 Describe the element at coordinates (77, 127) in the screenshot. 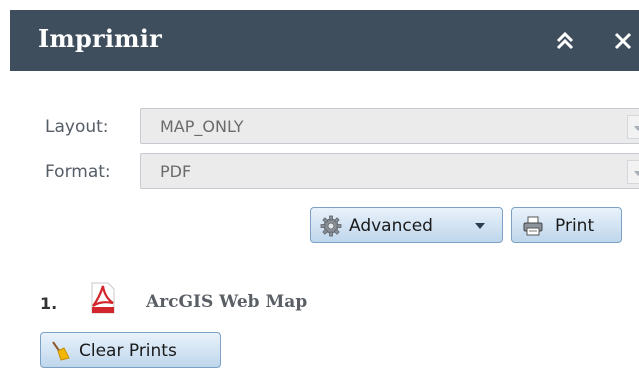

I see `layout-label: Layout:` at that location.